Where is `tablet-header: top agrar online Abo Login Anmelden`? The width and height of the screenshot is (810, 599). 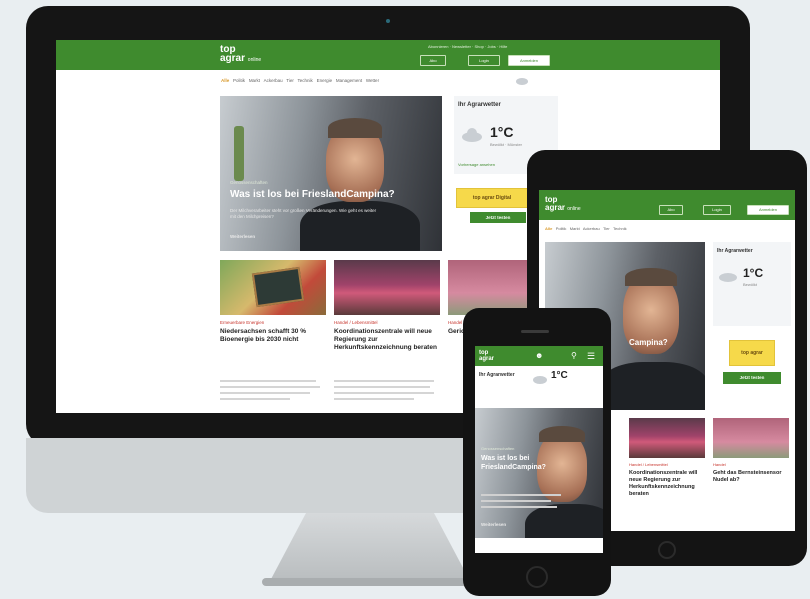
tablet-header: top agrar online Abo Login Anmelden is located at coordinates (667, 205).